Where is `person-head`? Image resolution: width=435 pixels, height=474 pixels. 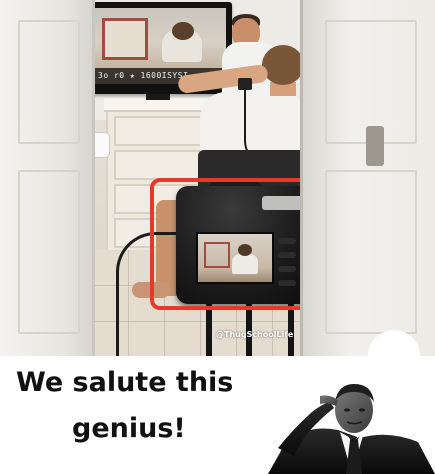 person-head is located at coordinates (283, 65).